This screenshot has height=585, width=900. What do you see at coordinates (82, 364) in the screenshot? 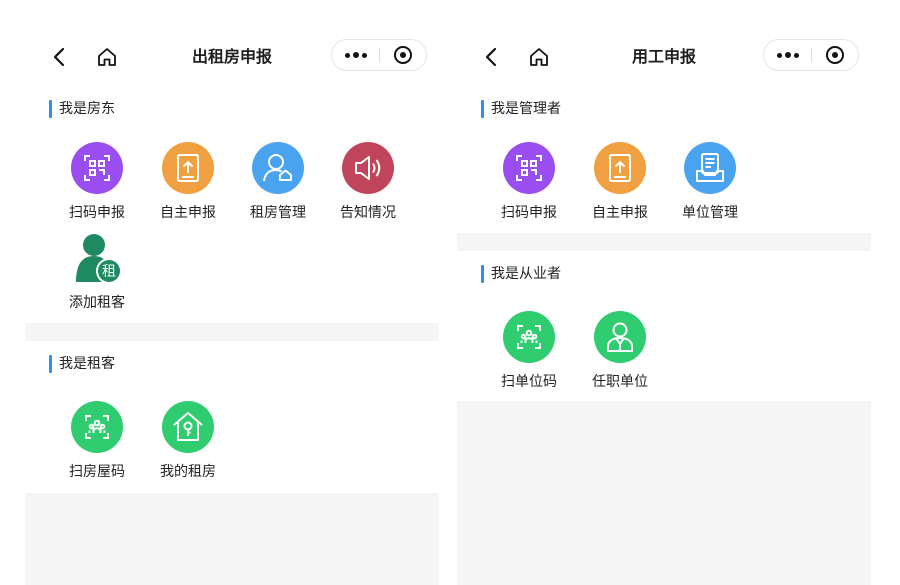
I see `section-heading-tenant: 我是租客` at bounding box center [82, 364].